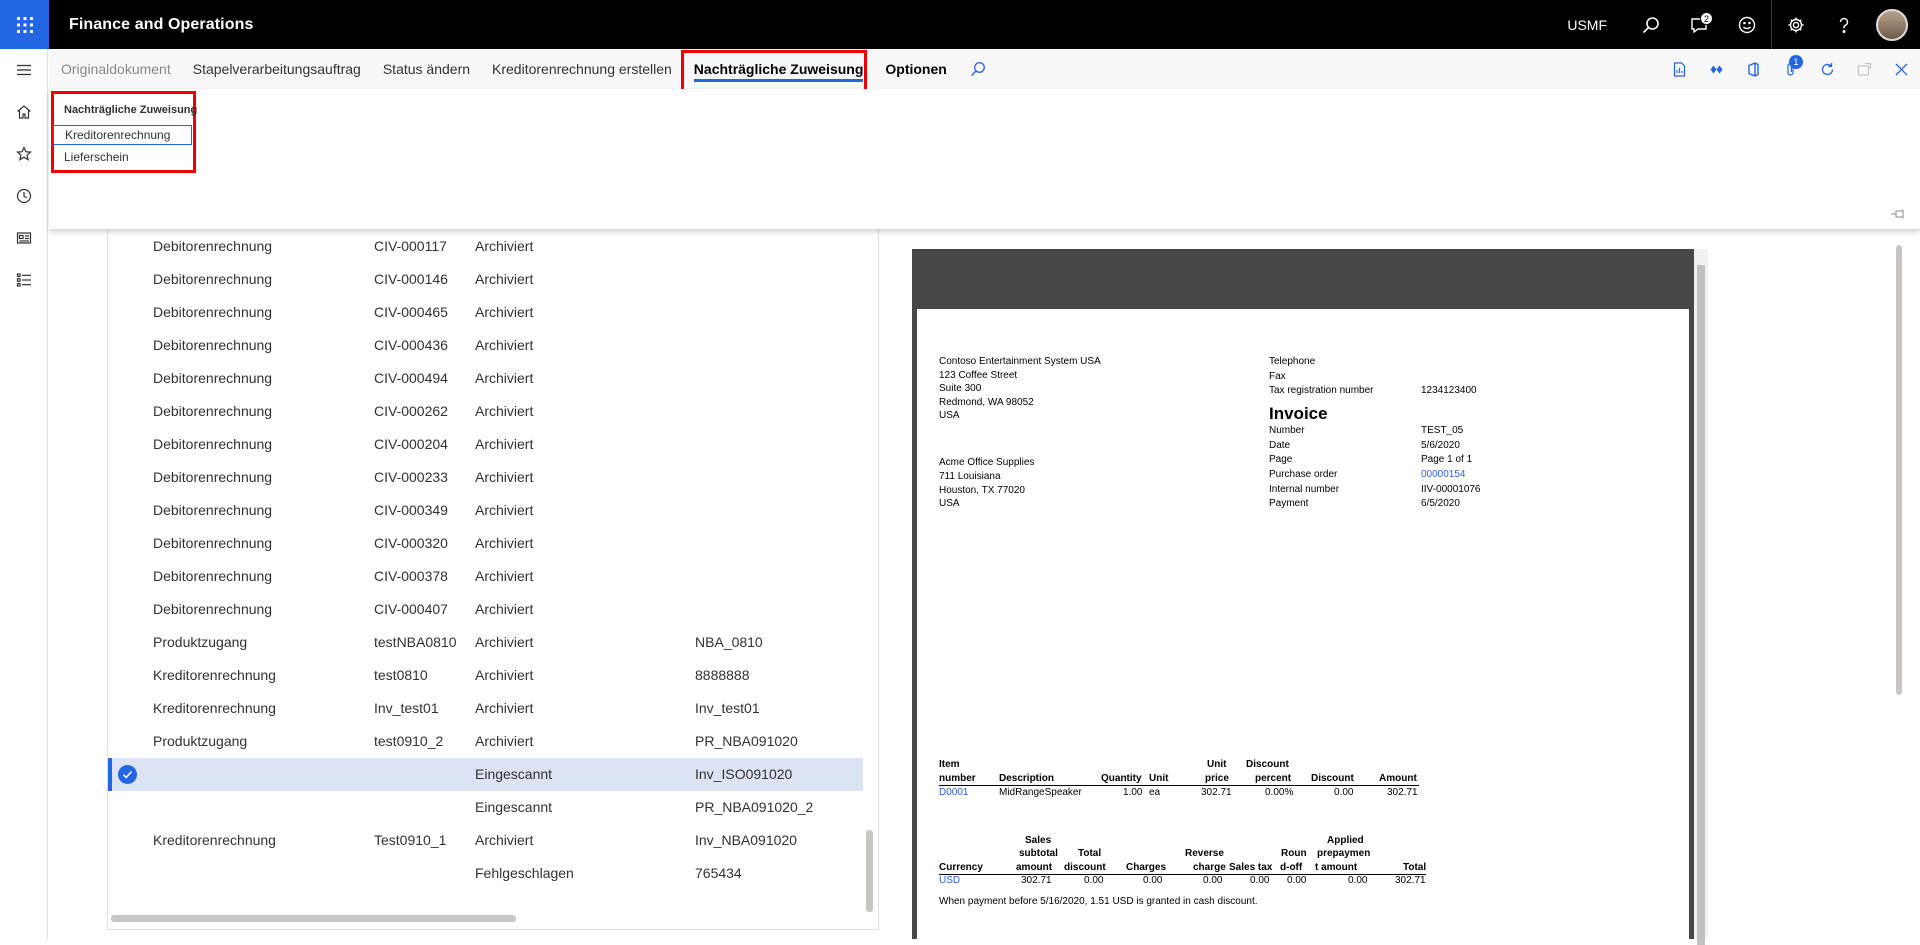 The image size is (1920, 945). What do you see at coordinates (485, 444) in the screenshot?
I see `table-row: Debitorenrechnung CIV-000204 Archiviert` at bounding box center [485, 444].